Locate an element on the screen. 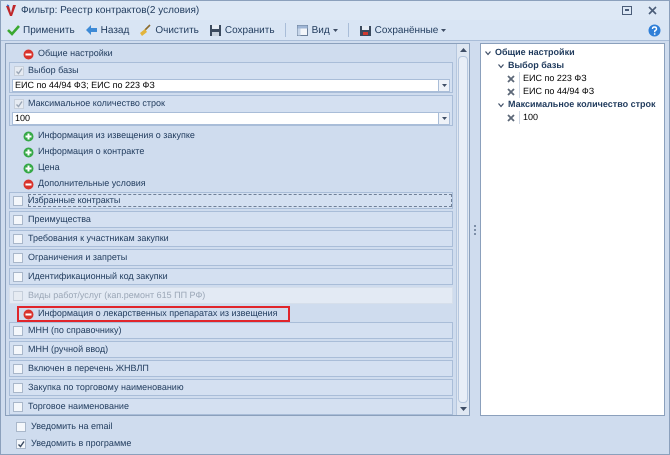  combo-box: ЕИС по 44/94 ФЗ; ЕИС по 223 ФЗ is located at coordinates (231, 85).